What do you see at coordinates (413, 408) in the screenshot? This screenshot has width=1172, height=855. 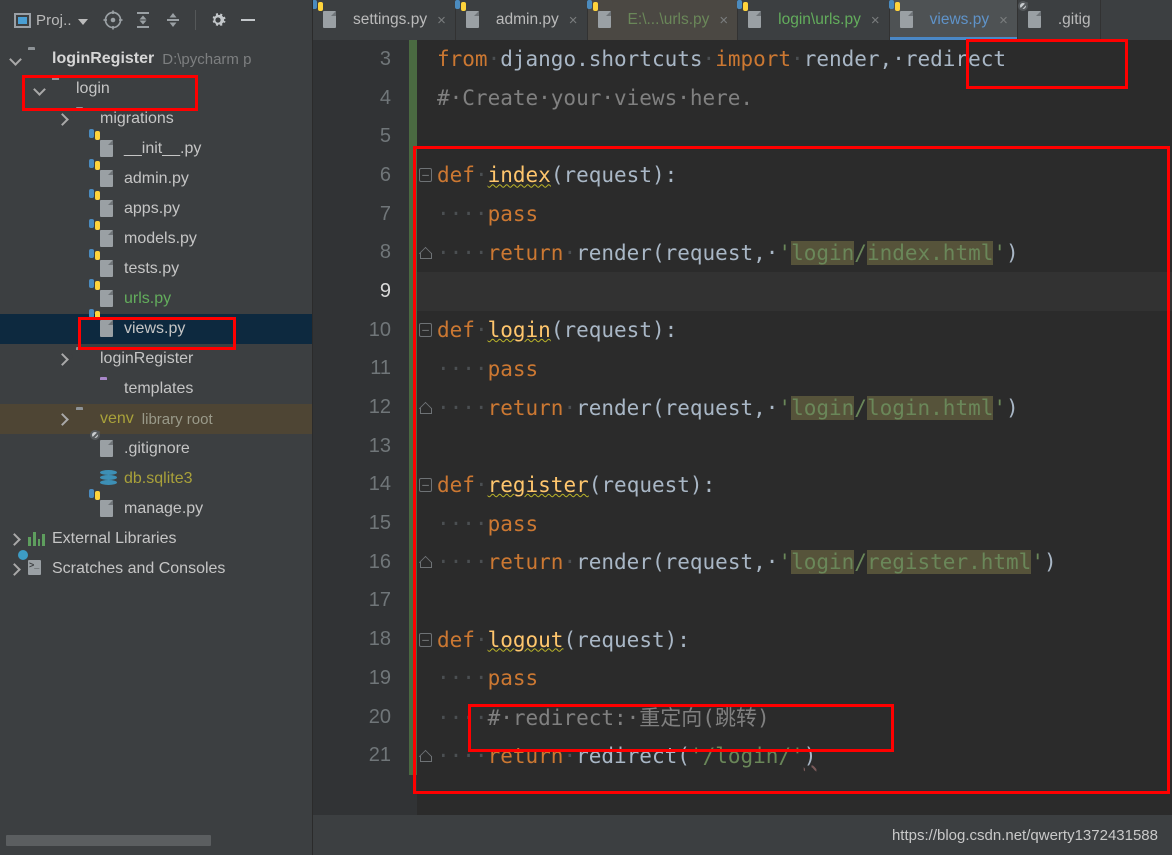 I see `vcs-change-marker` at bounding box center [413, 408].